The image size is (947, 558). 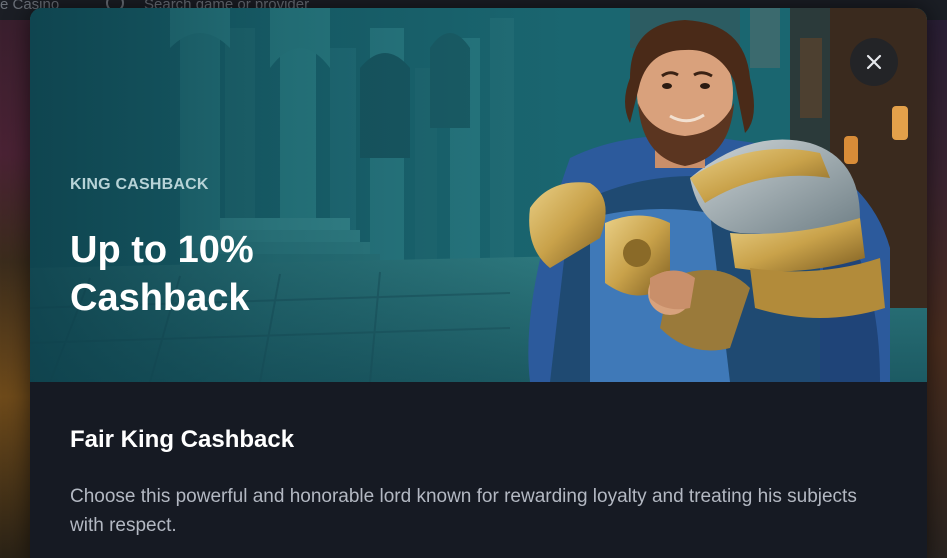 I want to click on close-icon, so click(x=874, y=62).